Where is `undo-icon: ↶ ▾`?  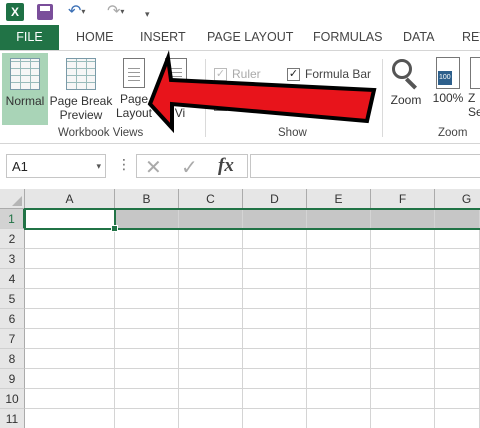 undo-icon: ↶ ▾ is located at coordinates (76, 11).